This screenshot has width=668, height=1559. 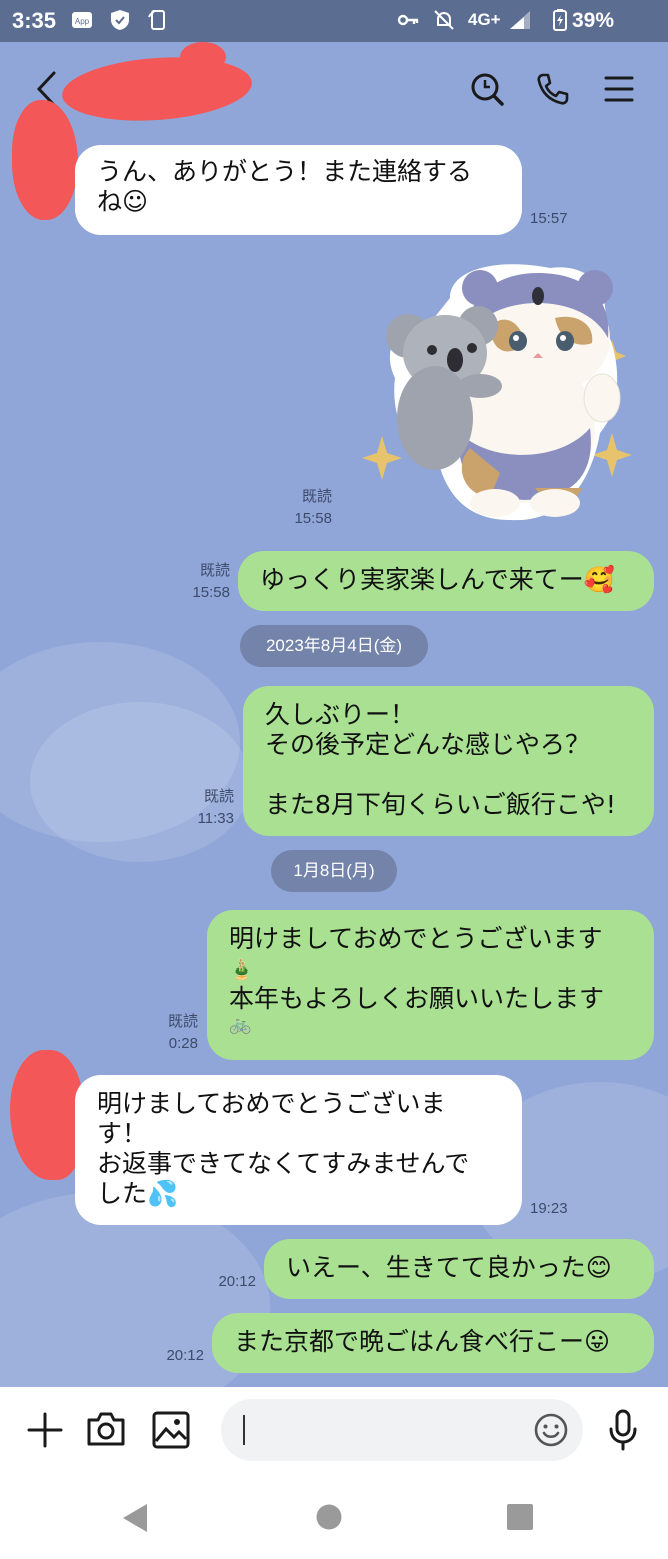 I want to click on message-text: す！, so click(x=122, y=1133).